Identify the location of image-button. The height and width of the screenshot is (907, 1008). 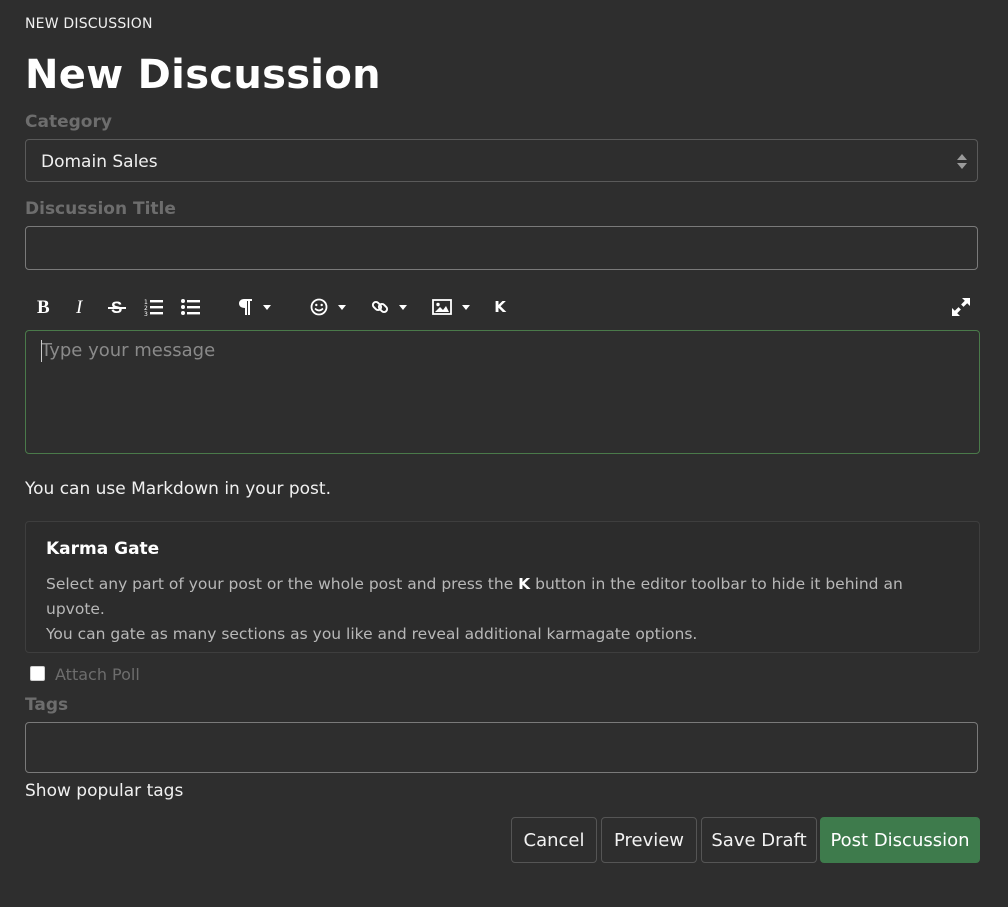
(450, 307).